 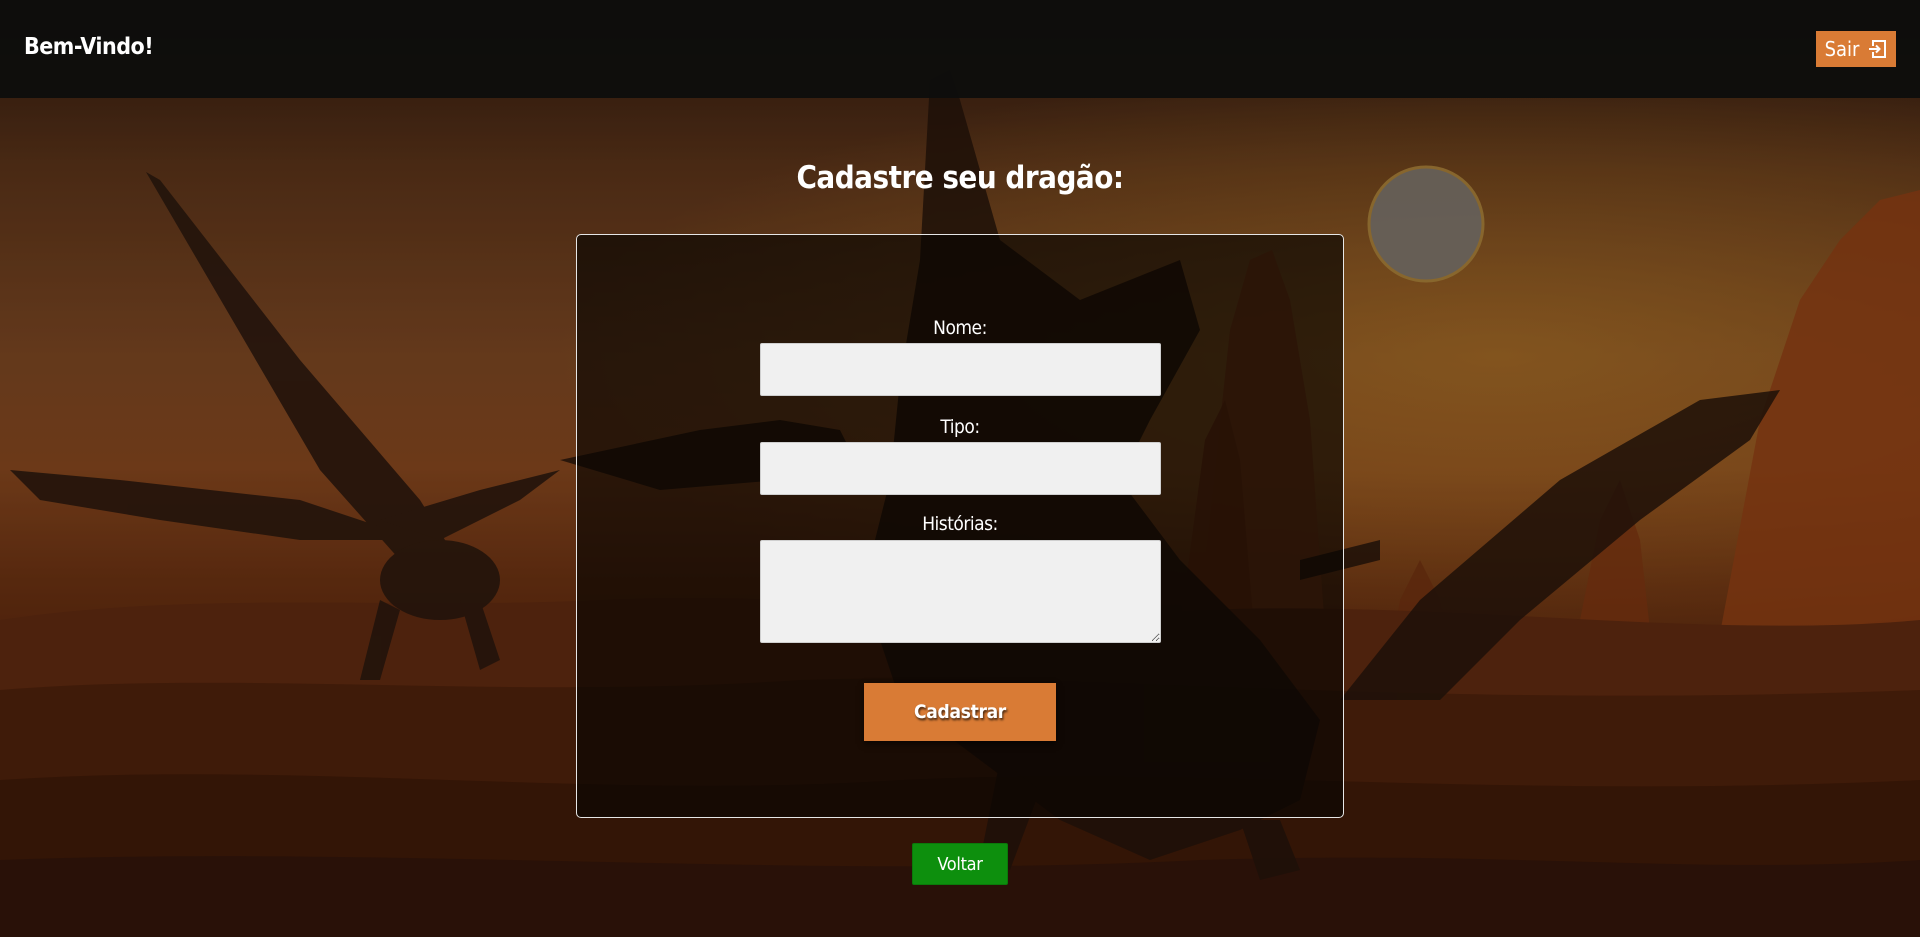 I want to click on welcome-title: Bem-Vindo!, so click(x=89, y=47).